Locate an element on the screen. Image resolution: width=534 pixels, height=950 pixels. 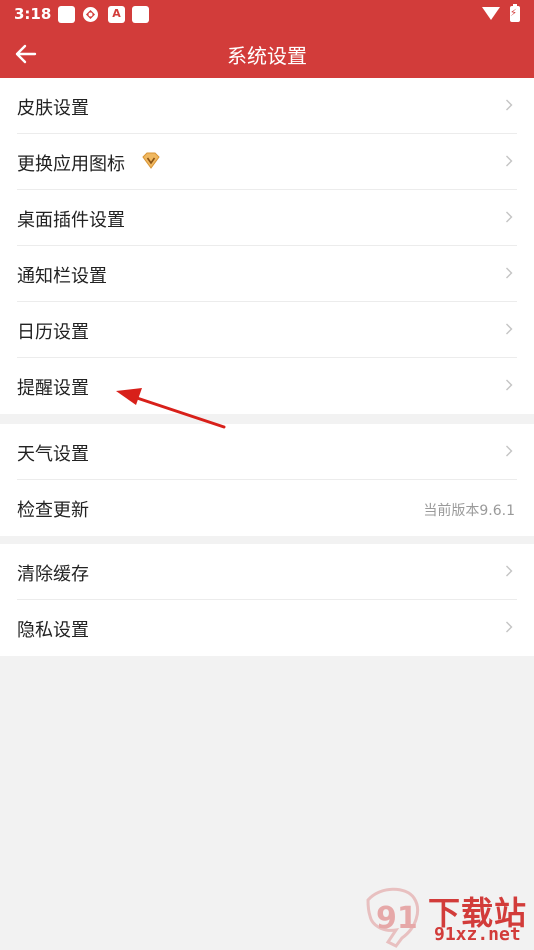
row-skin-settings: 皮肤设置 is located at coordinates (267, 106).